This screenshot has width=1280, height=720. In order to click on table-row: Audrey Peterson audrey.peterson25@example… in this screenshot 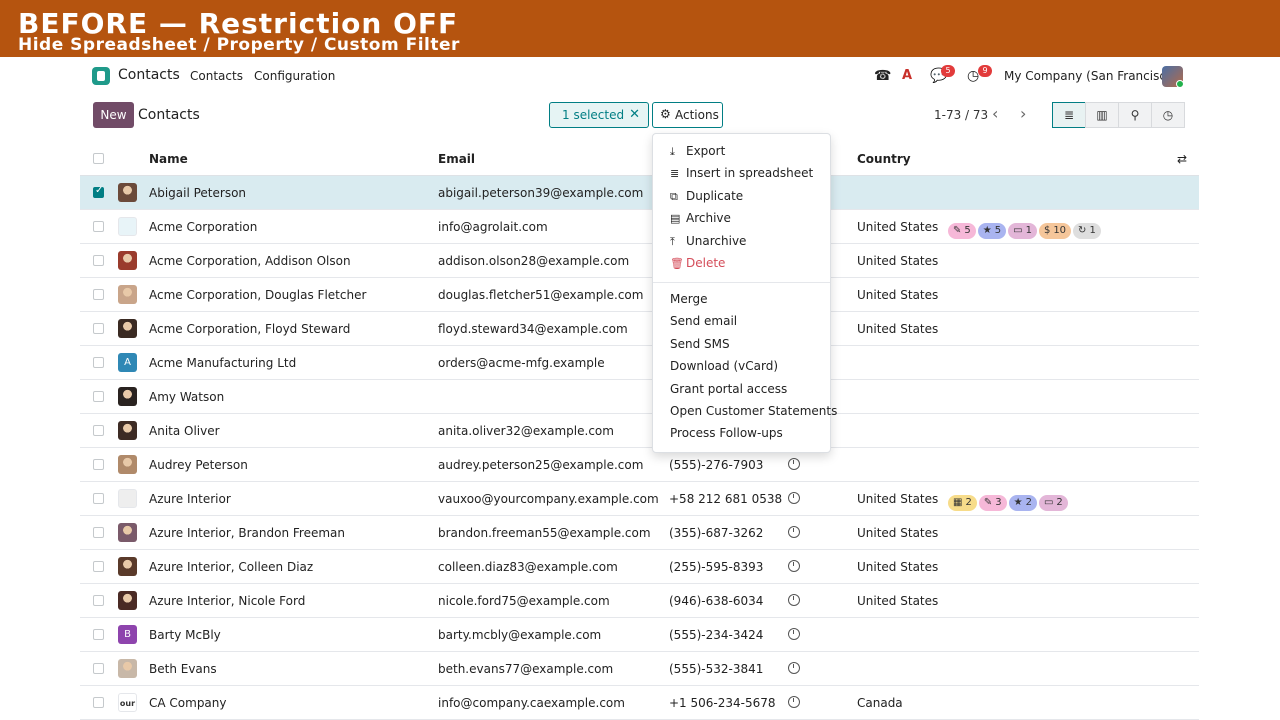, I will do `click(639, 465)`.